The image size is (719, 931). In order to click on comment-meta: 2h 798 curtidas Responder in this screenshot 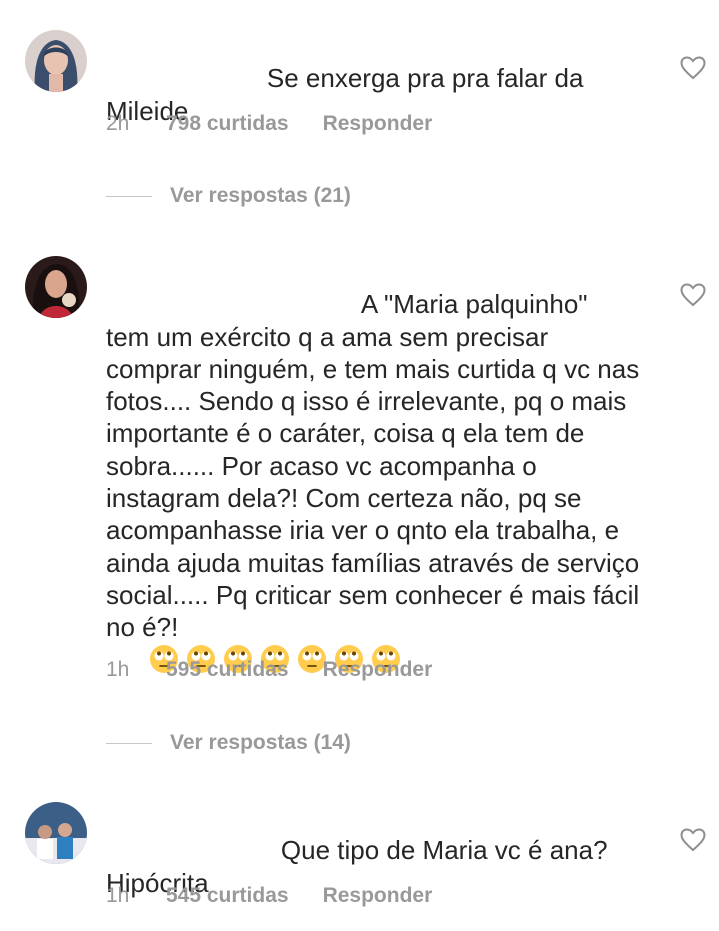, I will do `click(269, 124)`.